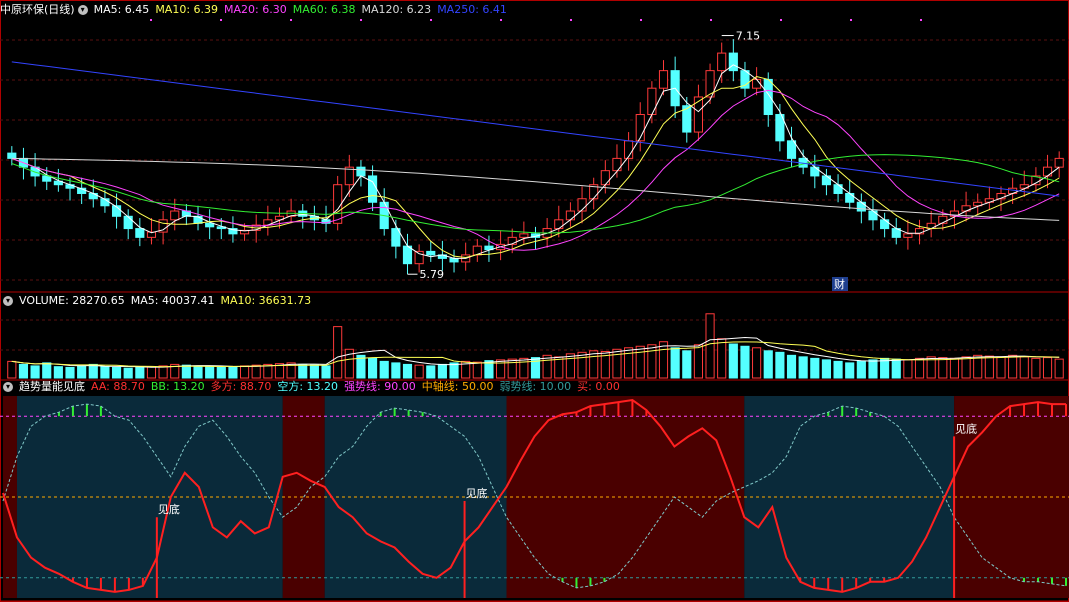  I want to click on ma120-line, so click(535, 189).